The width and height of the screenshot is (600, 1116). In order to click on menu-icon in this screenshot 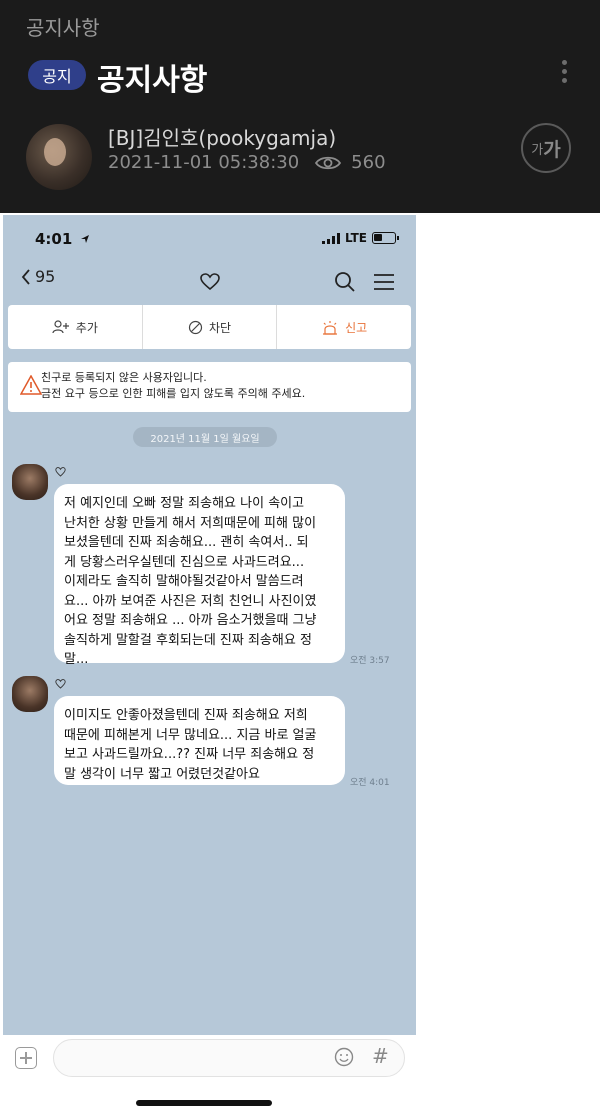, I will do `click(384, 282)`.